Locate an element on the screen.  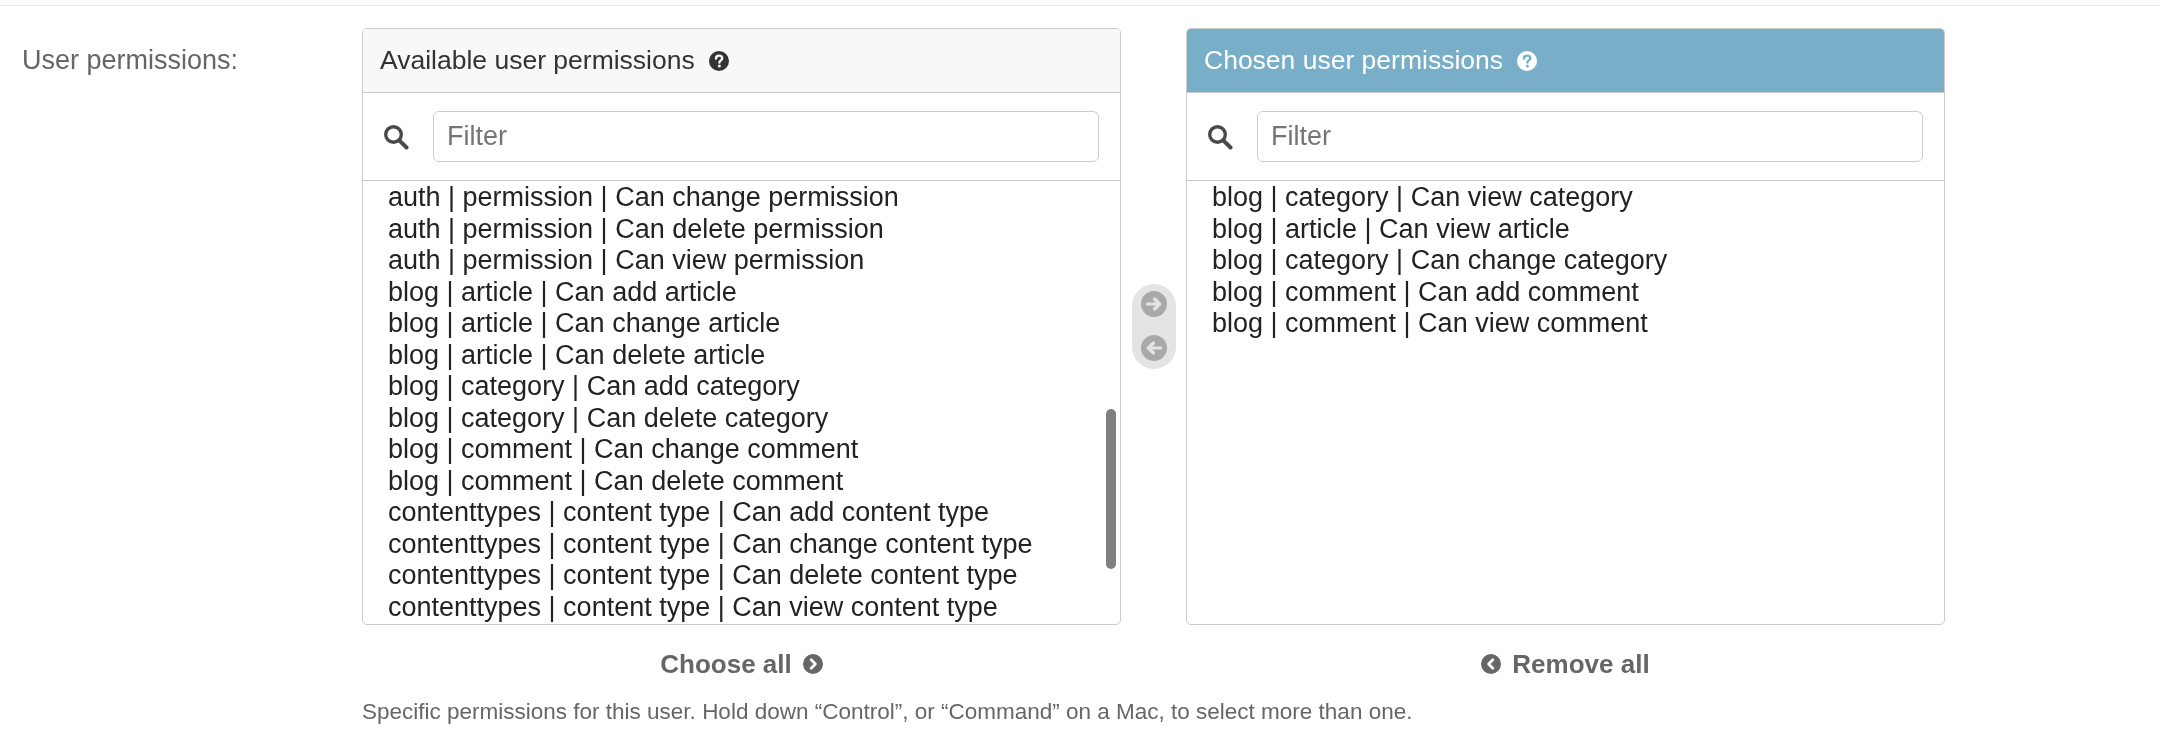
help-text: Specific permissions for this user. Hold down “Control”, or “Command” on a Mac, to select more than one. is located at coordinates (888, 712).